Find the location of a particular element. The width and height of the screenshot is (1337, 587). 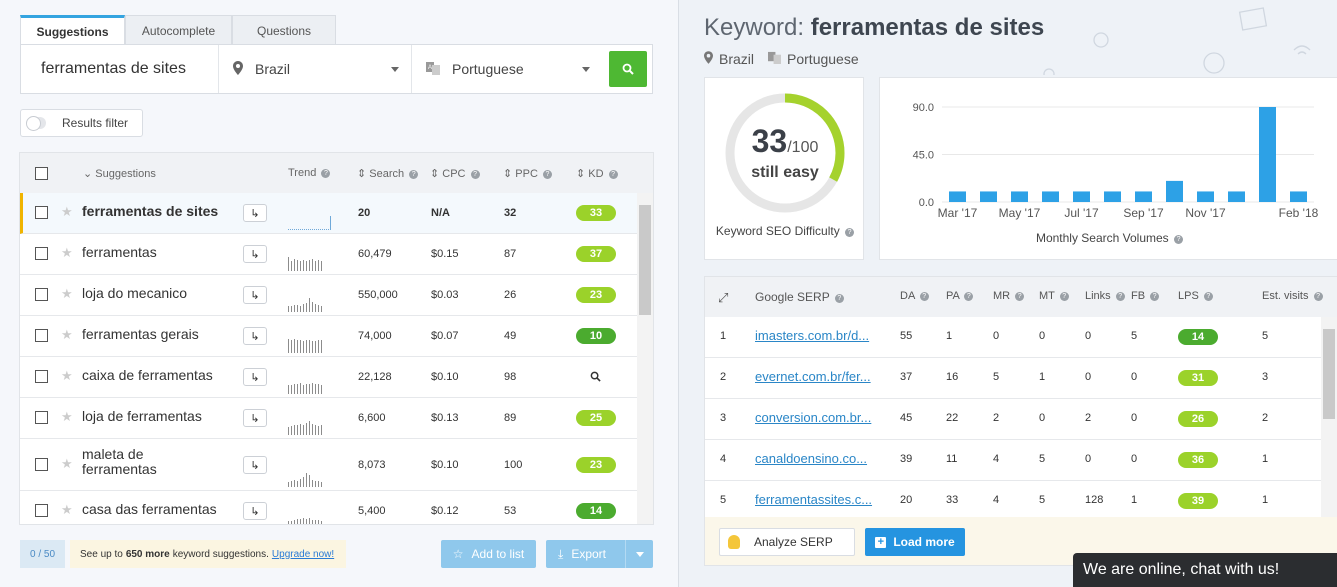

location-select: Brazil is located at coordinates (315, 69).